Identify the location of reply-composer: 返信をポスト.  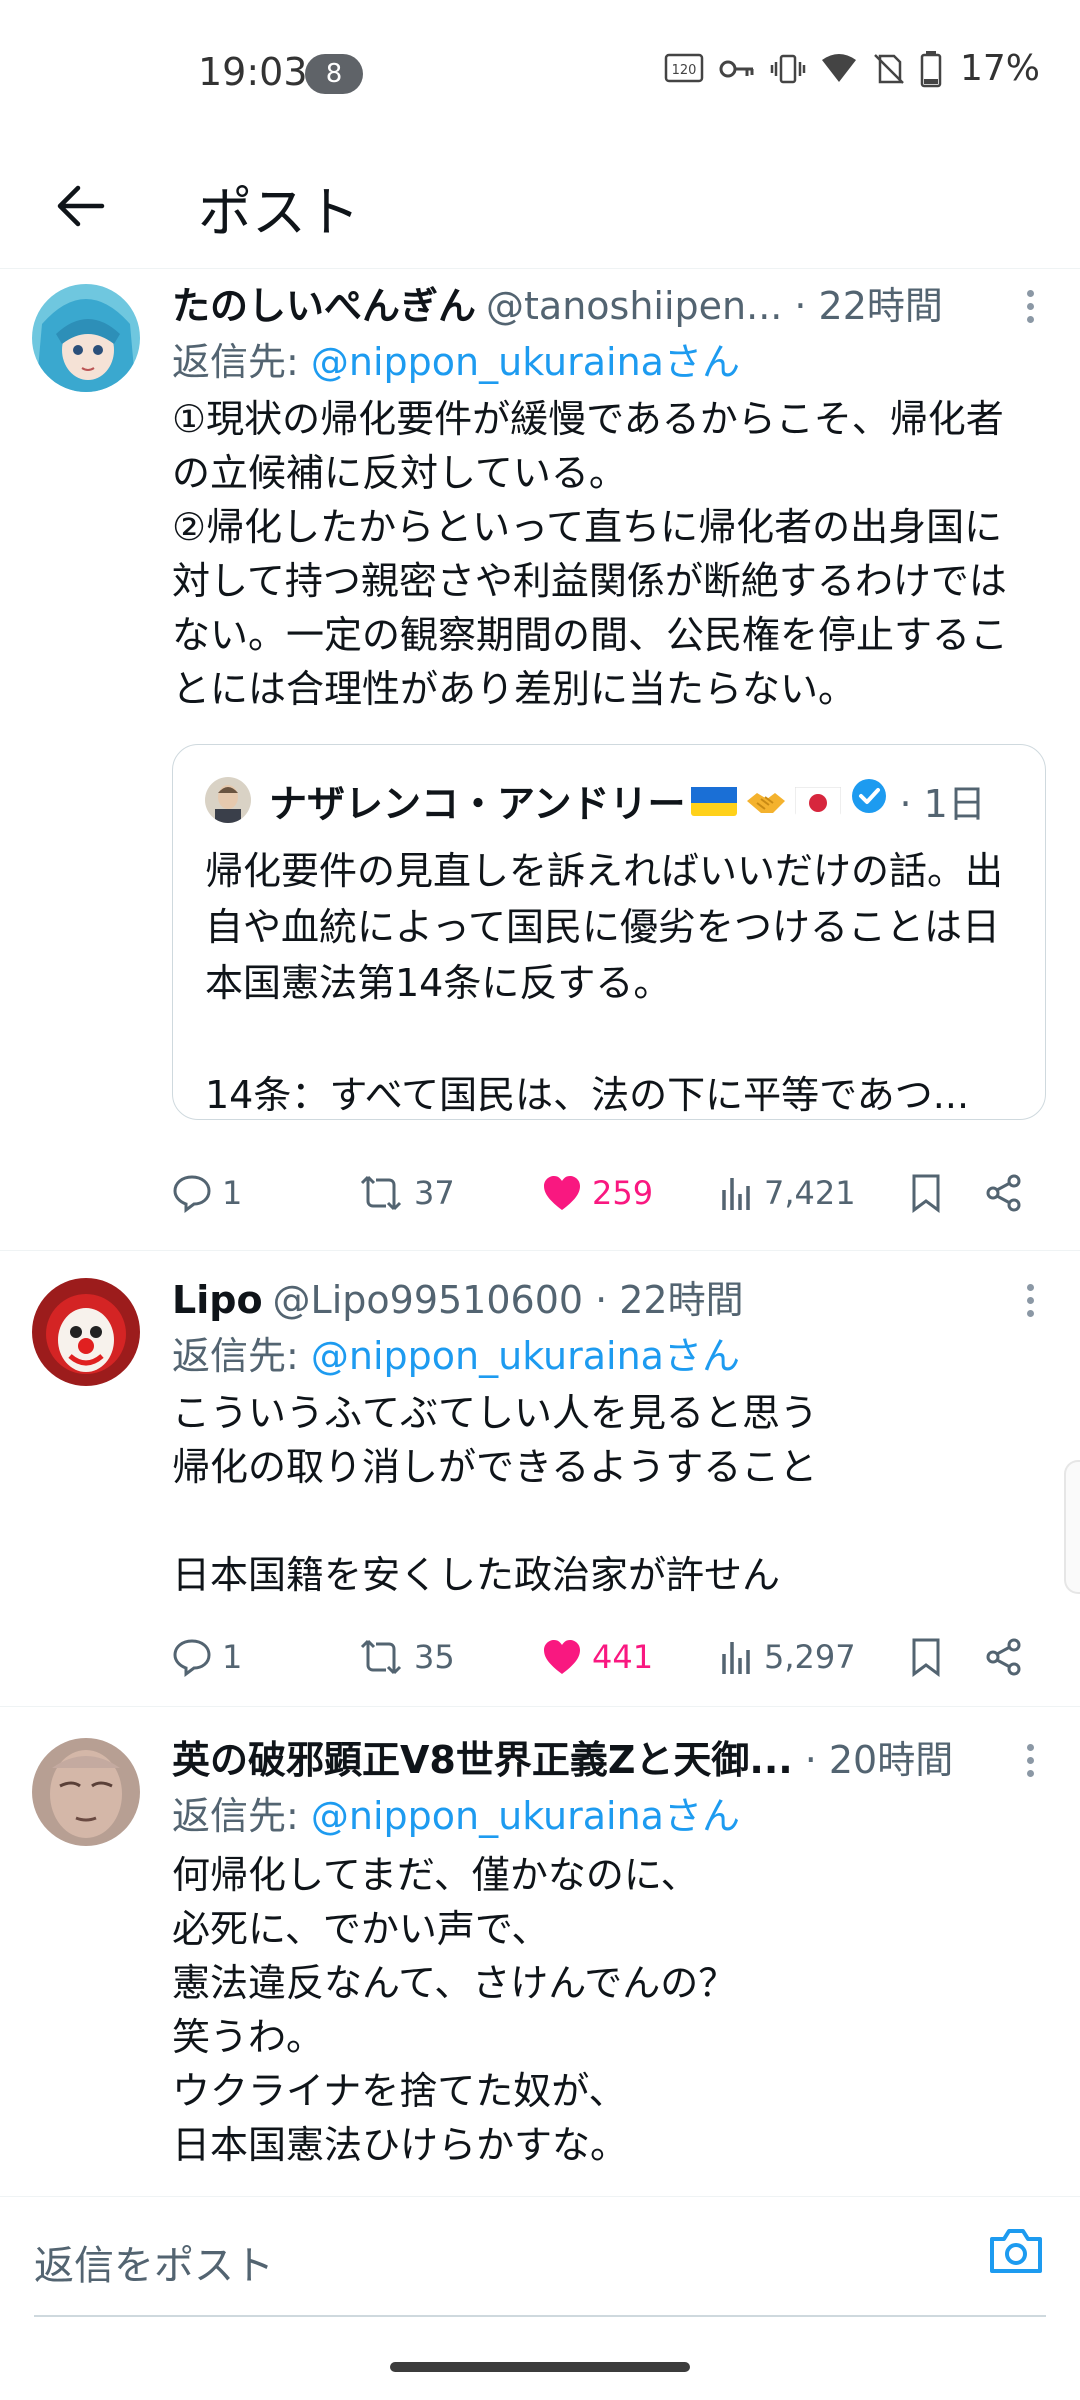
(540, 2256).